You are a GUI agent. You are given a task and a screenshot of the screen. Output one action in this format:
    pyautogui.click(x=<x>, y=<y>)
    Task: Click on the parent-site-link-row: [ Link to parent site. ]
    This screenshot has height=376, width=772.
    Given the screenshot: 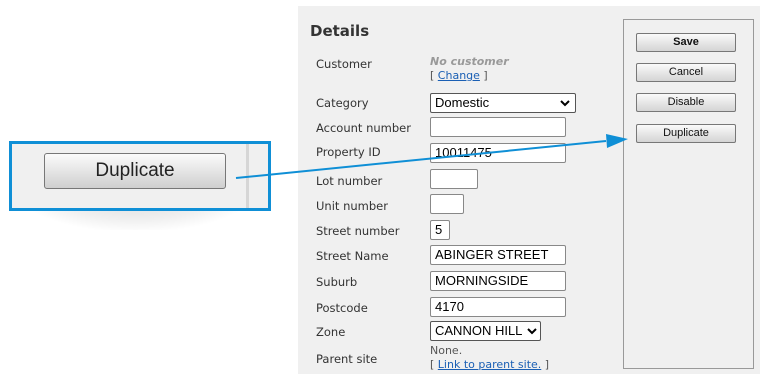 What is the action you would take?
    pyautogui.click(x=489, y=364)
    